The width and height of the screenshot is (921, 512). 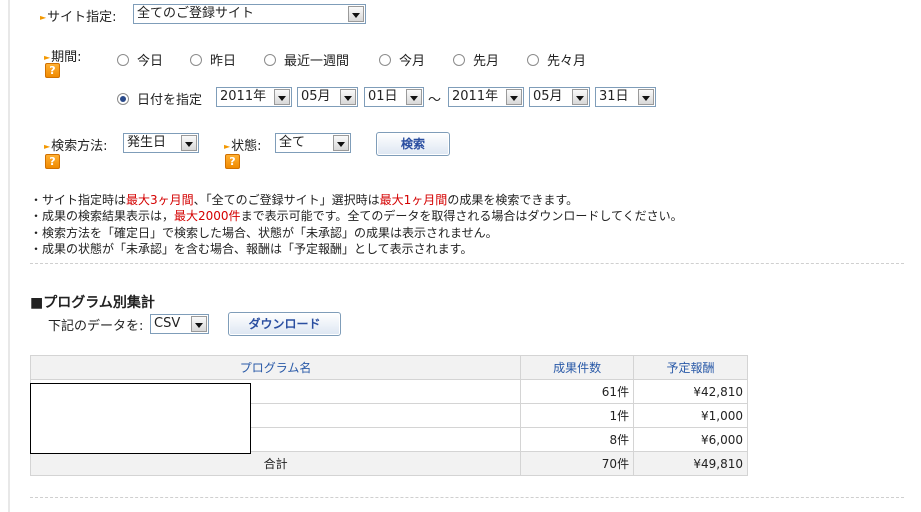 I want to click on header-amount: 予定報酬, so click(x=690, y=367).